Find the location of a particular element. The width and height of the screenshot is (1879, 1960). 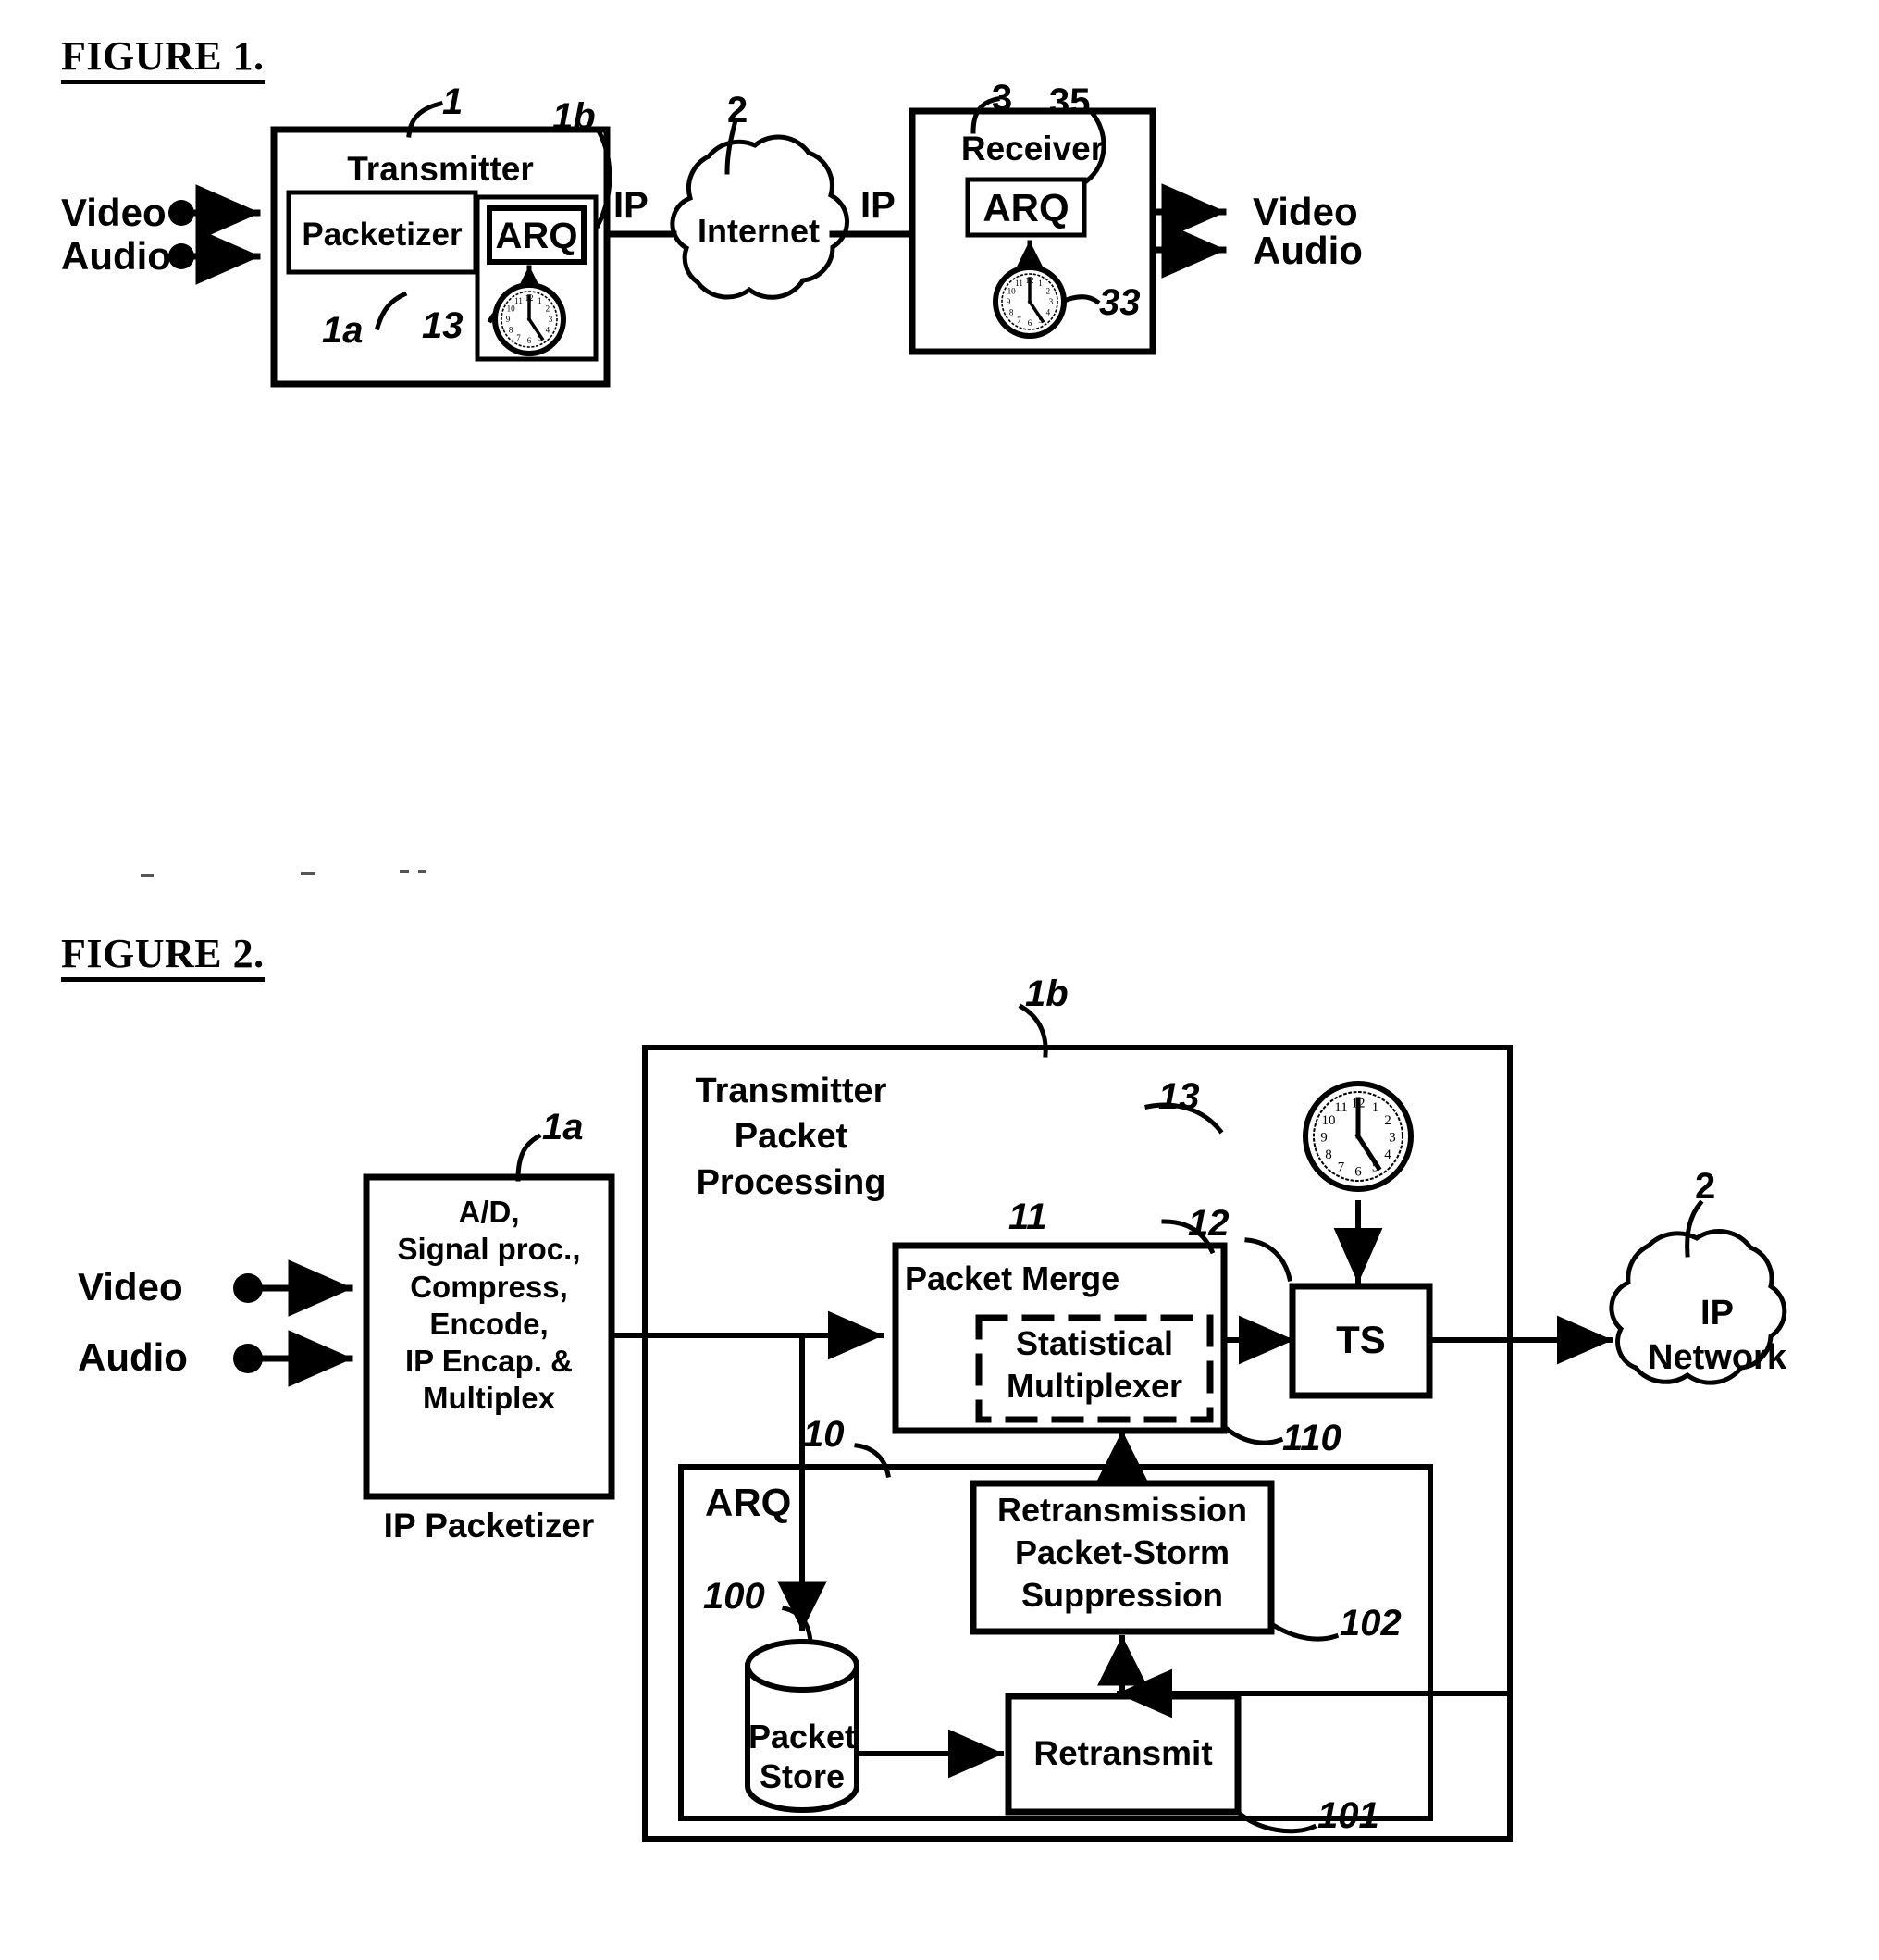

figure-2-title: FIGURE 2. is located at coordinates (163, 957).